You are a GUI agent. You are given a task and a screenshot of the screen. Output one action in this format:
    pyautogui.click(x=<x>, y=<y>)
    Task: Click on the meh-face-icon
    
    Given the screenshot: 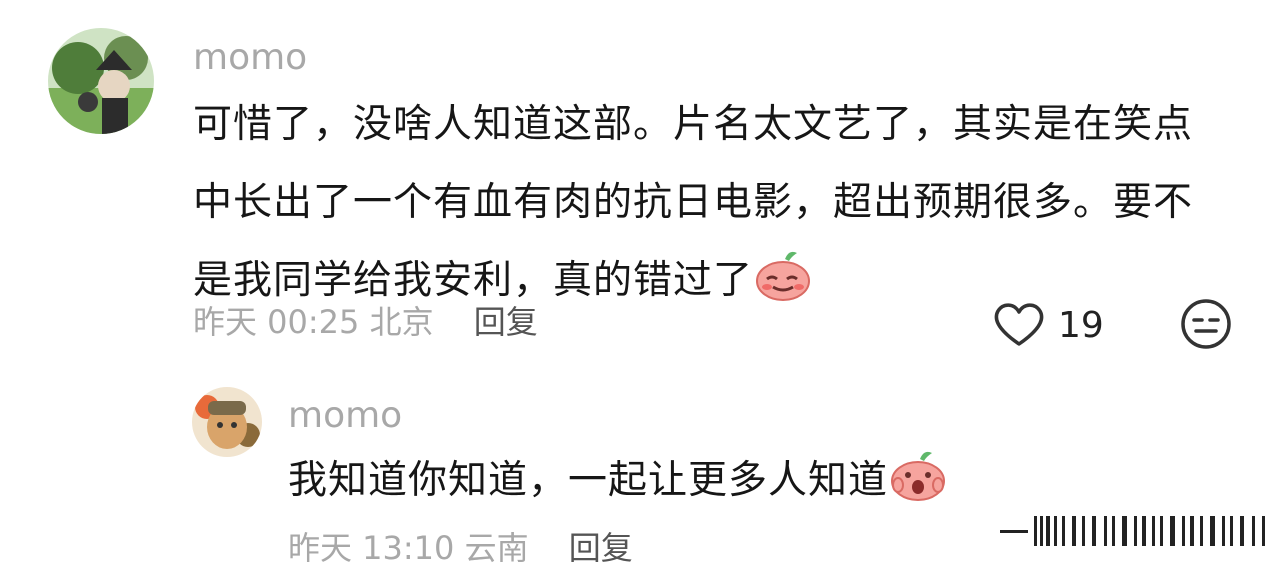 What is the action you would take?
    pyautogui.click(x=1206, y=324)
    